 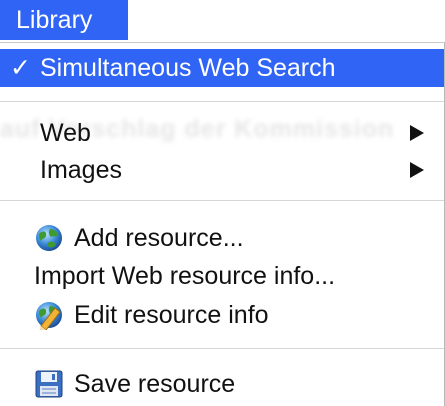 What do you see at coordinates (65, 133) in the screenshot?
I see `menu-item-label: Web` at bounding box center [65, 133].